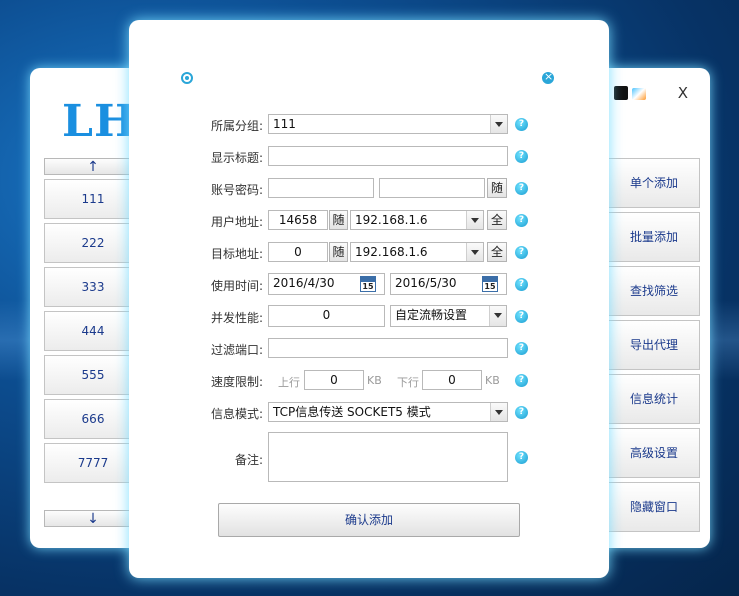 The height and width of the screenshot is (596, 739). Describe the element at coordinates (497, 188) in the screenshot. I see `random-account-button: 随` at that location.